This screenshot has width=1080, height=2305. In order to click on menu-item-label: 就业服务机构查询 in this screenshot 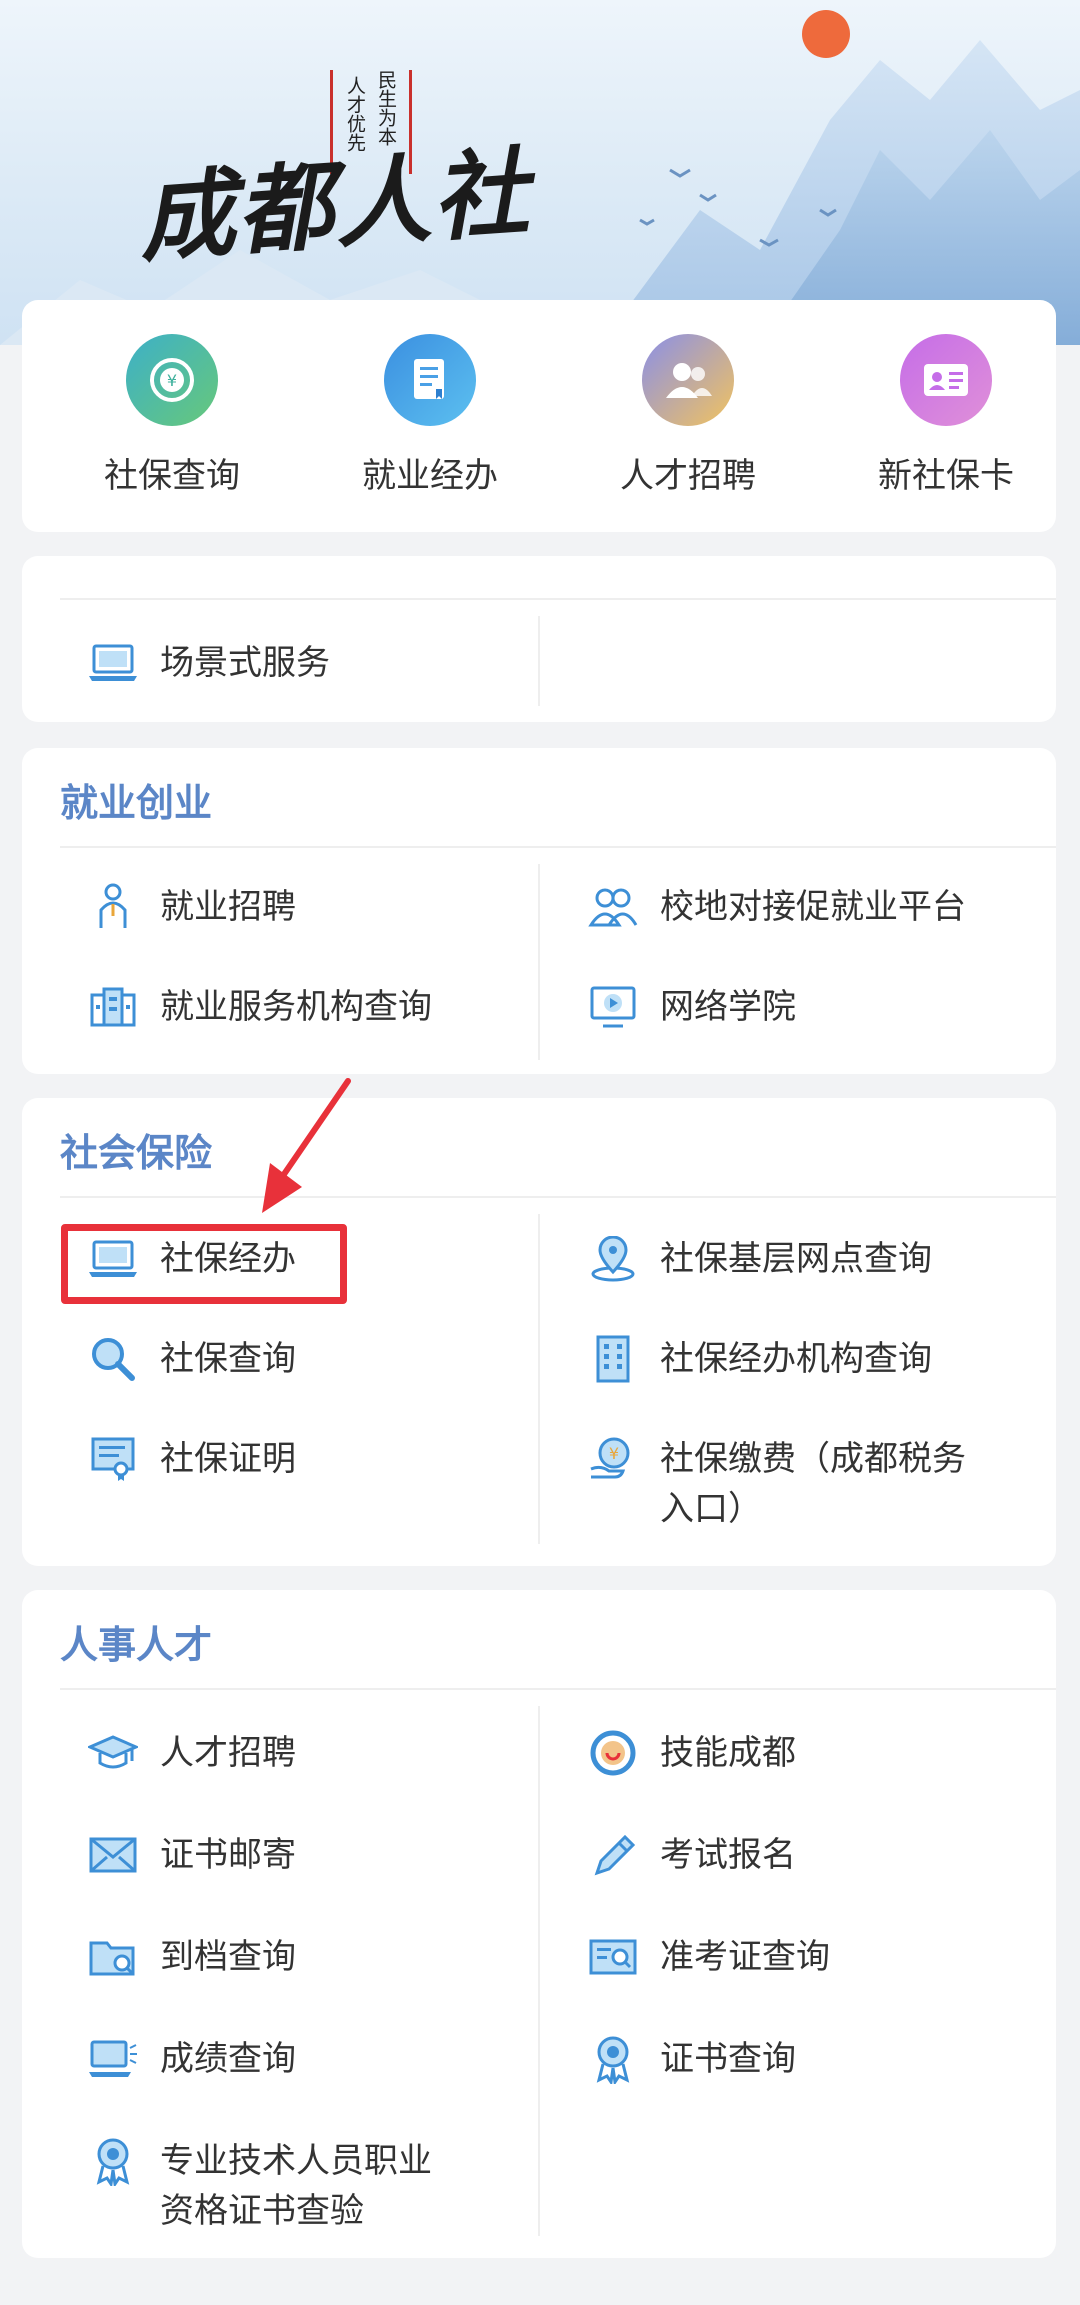, I will do `click(296, 1007)`.